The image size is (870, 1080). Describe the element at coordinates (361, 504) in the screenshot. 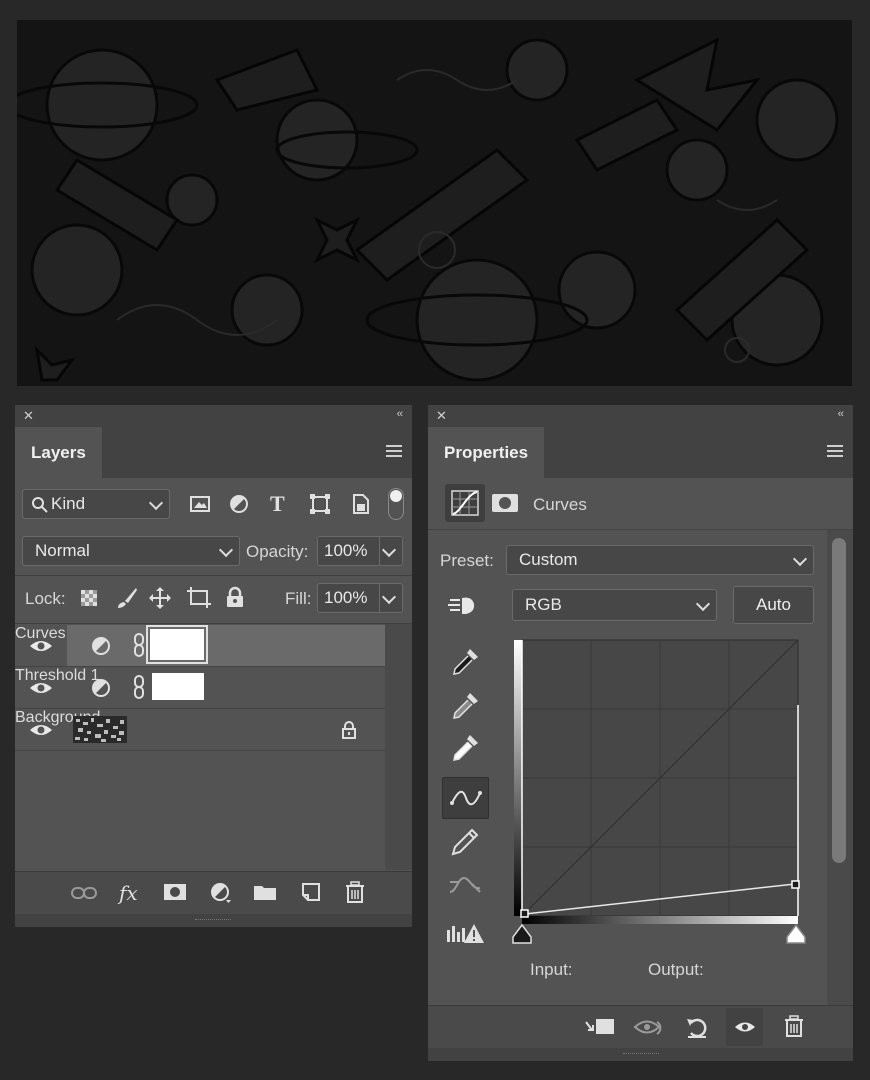

I see `filter-smart-object-icon` at that location.